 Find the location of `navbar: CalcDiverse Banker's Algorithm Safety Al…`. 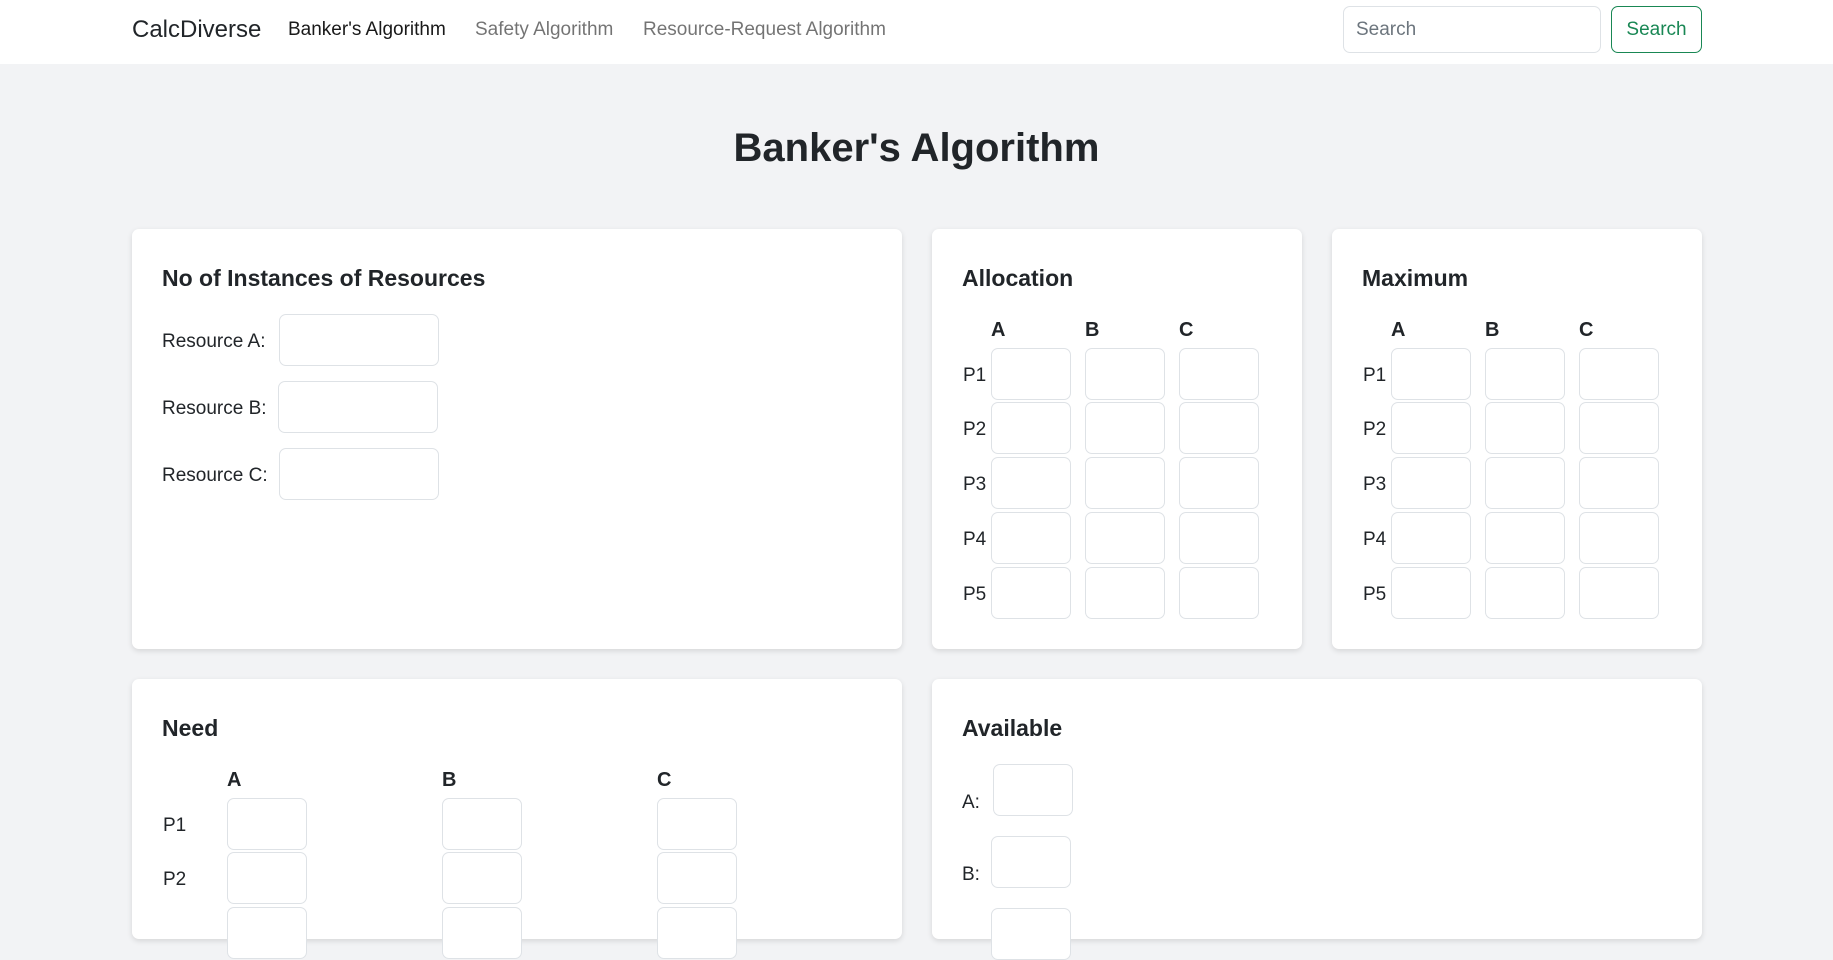

navbar: CalcDiverse Banker's Algorithm Safety Al… is located at coordinates (916, 32).